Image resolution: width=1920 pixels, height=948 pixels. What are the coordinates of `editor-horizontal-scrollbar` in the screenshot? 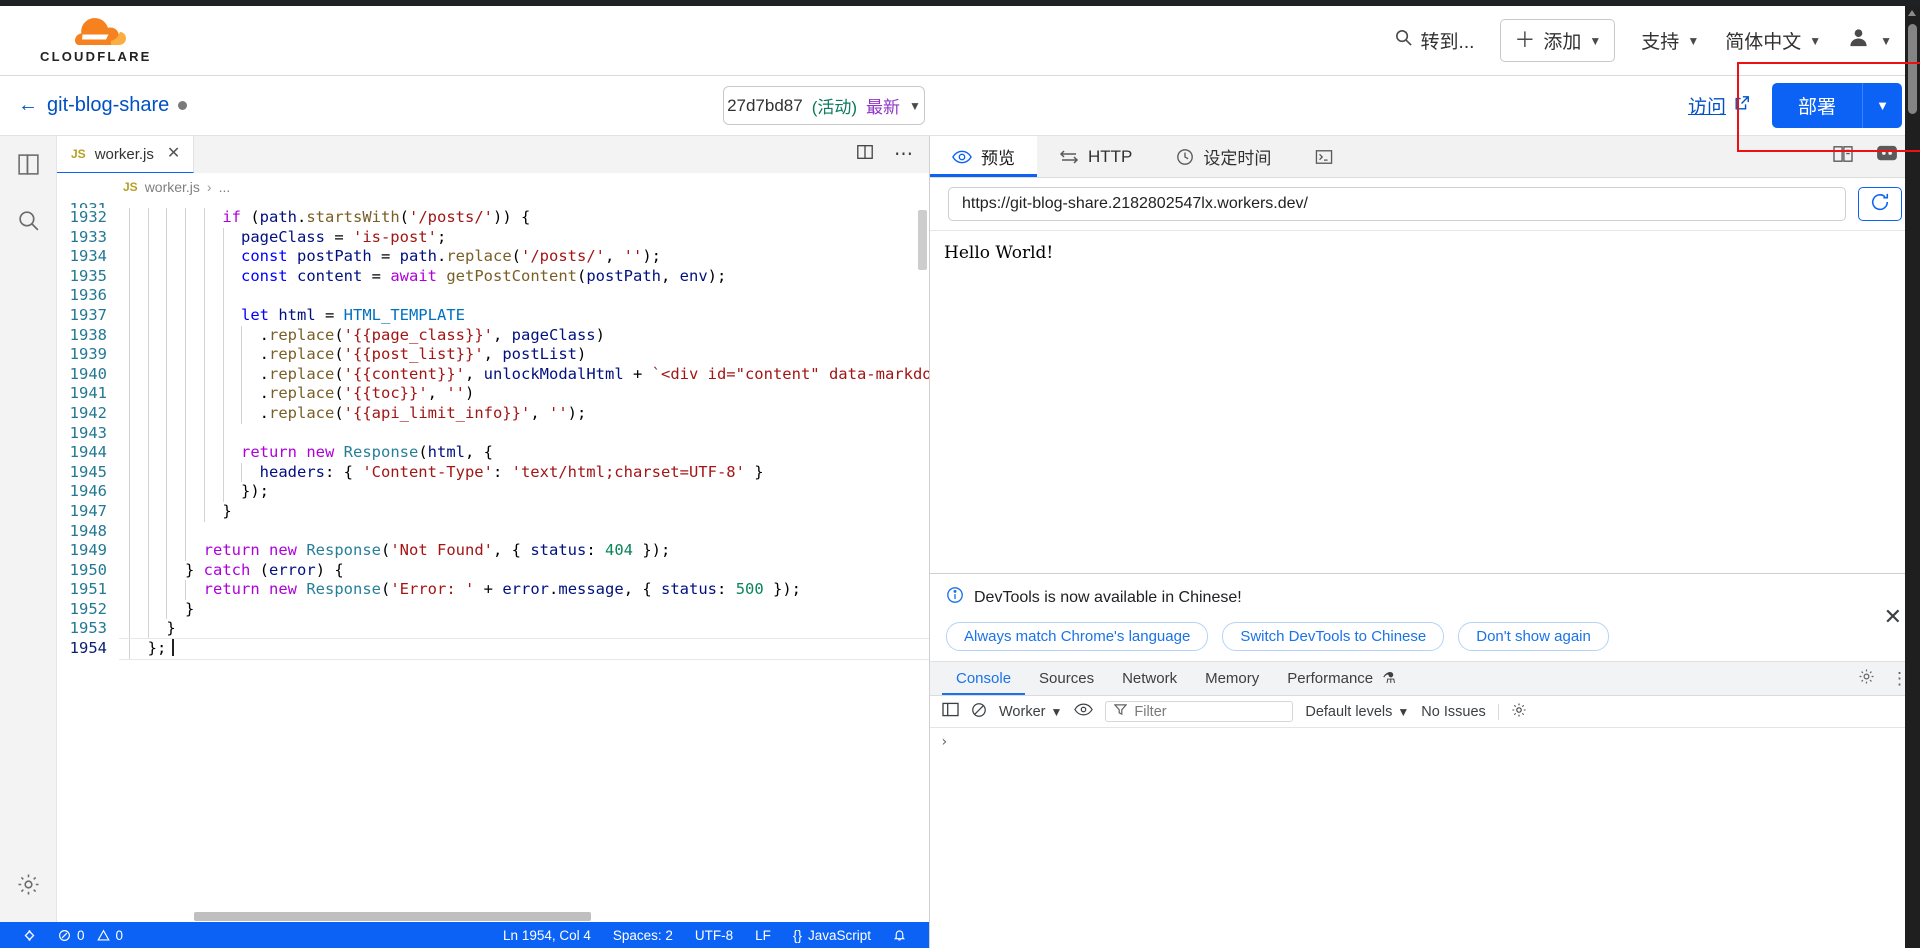 It's located at (493, 916).